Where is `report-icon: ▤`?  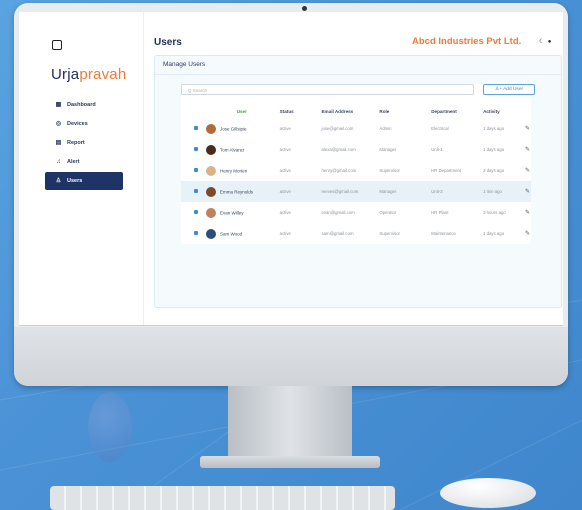 report-icon: ▤ is located at coordinates (58, 142).